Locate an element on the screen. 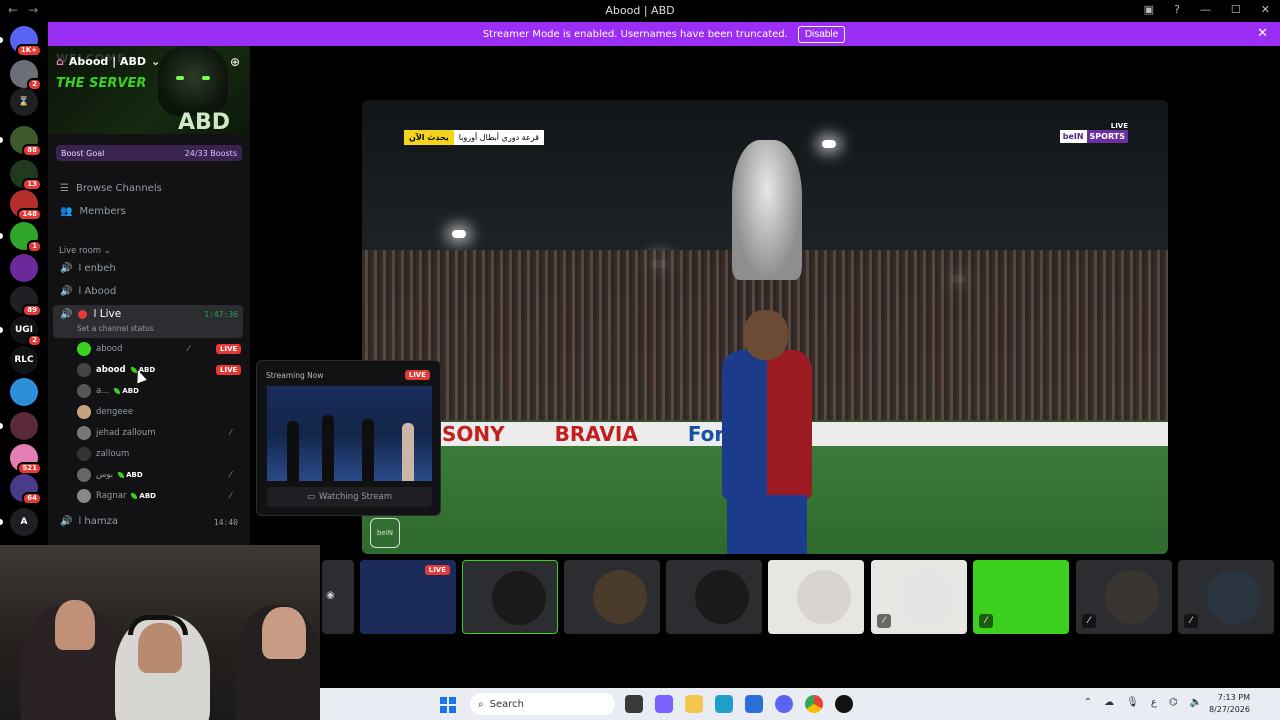  server-icon: ⌛ is located at coordinates (24, 102).